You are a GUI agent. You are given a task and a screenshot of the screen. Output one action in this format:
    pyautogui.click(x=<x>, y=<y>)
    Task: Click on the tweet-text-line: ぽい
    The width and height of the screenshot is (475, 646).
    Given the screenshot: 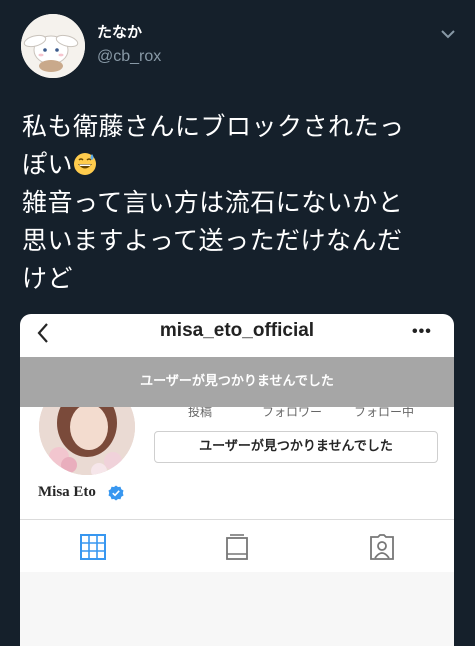 What is the action you would take?
    pyautogui.click(x=237, y=165)
    